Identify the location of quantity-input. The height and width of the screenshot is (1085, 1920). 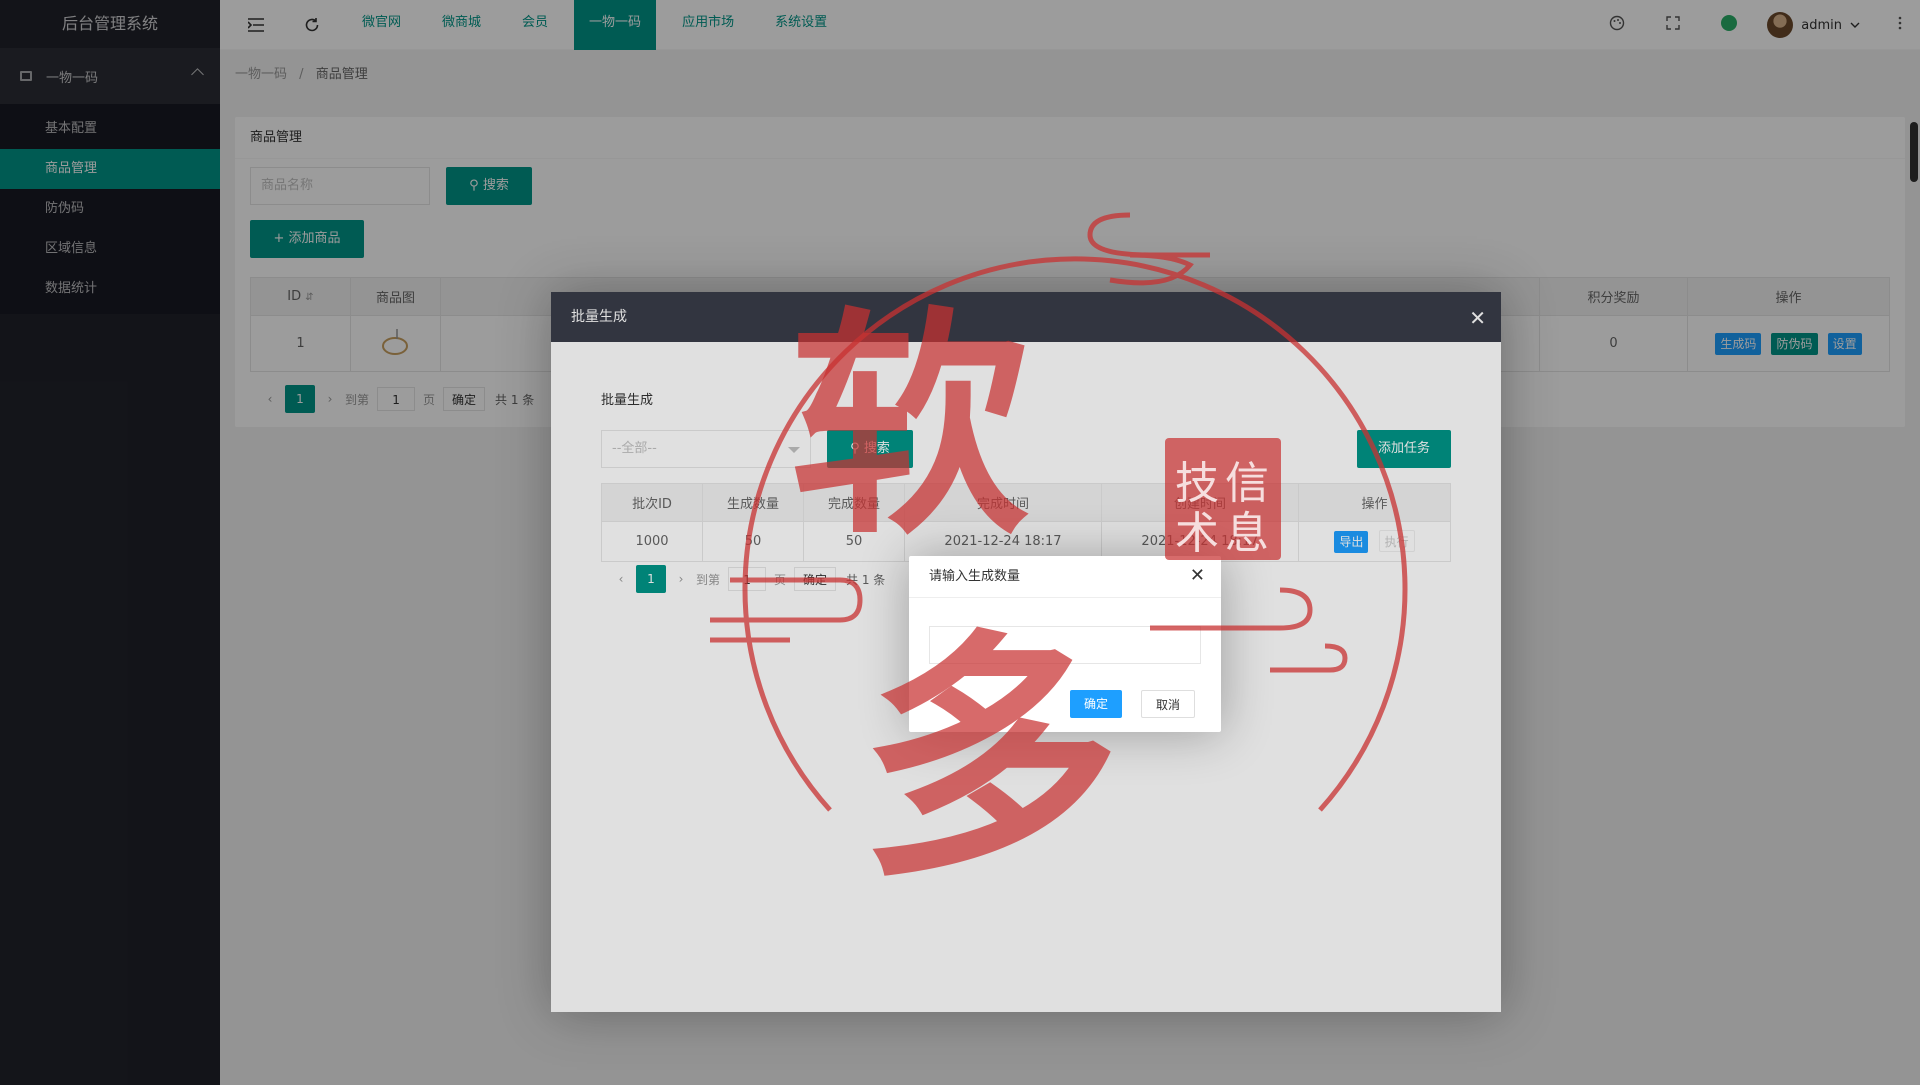
(1065, 645).